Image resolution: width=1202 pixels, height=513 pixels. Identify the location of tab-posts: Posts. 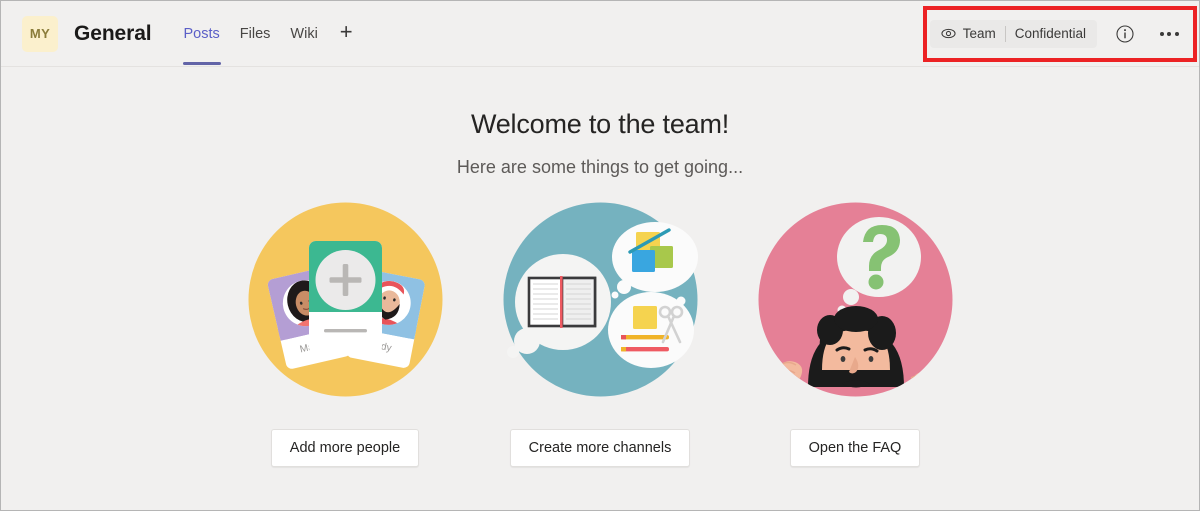
(202, 34).